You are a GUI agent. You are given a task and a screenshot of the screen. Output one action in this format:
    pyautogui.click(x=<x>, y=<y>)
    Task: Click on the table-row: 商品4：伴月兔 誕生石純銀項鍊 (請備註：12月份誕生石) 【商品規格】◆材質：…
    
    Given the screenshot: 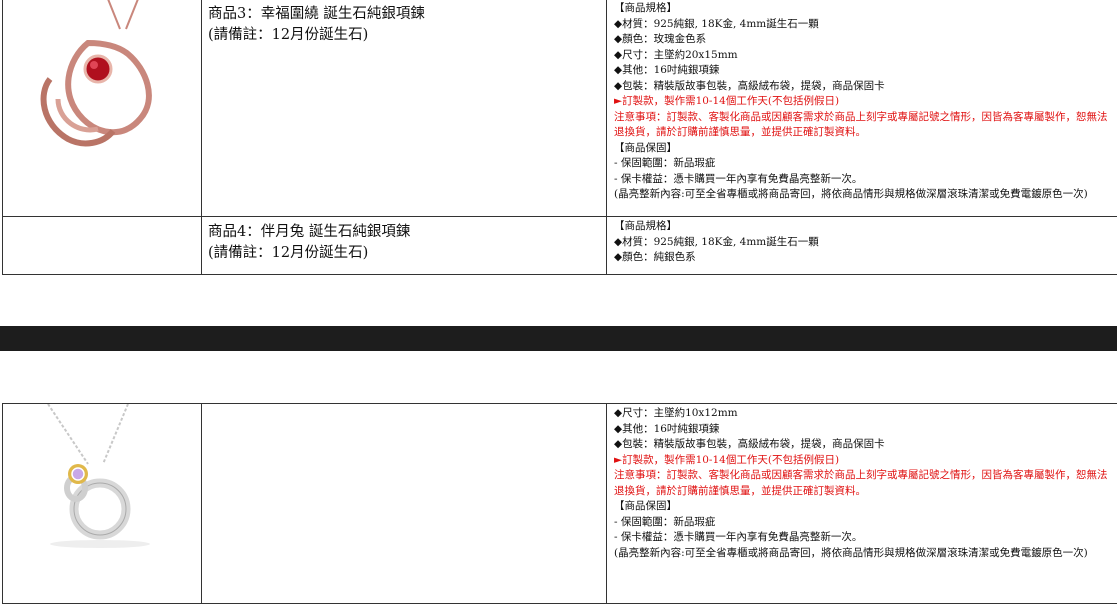 What is the action you would take?
    pyautogui.click(x=560, y=246)
    